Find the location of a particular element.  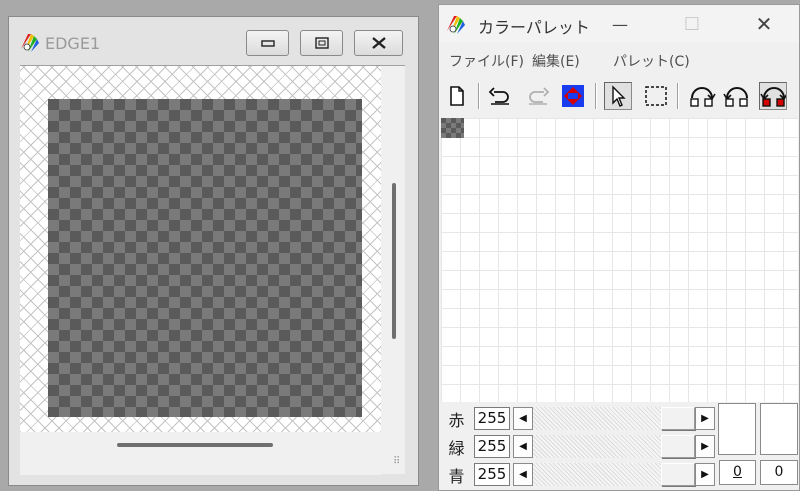

maximize-icon: ☐ is located at coordinates (692, 24).